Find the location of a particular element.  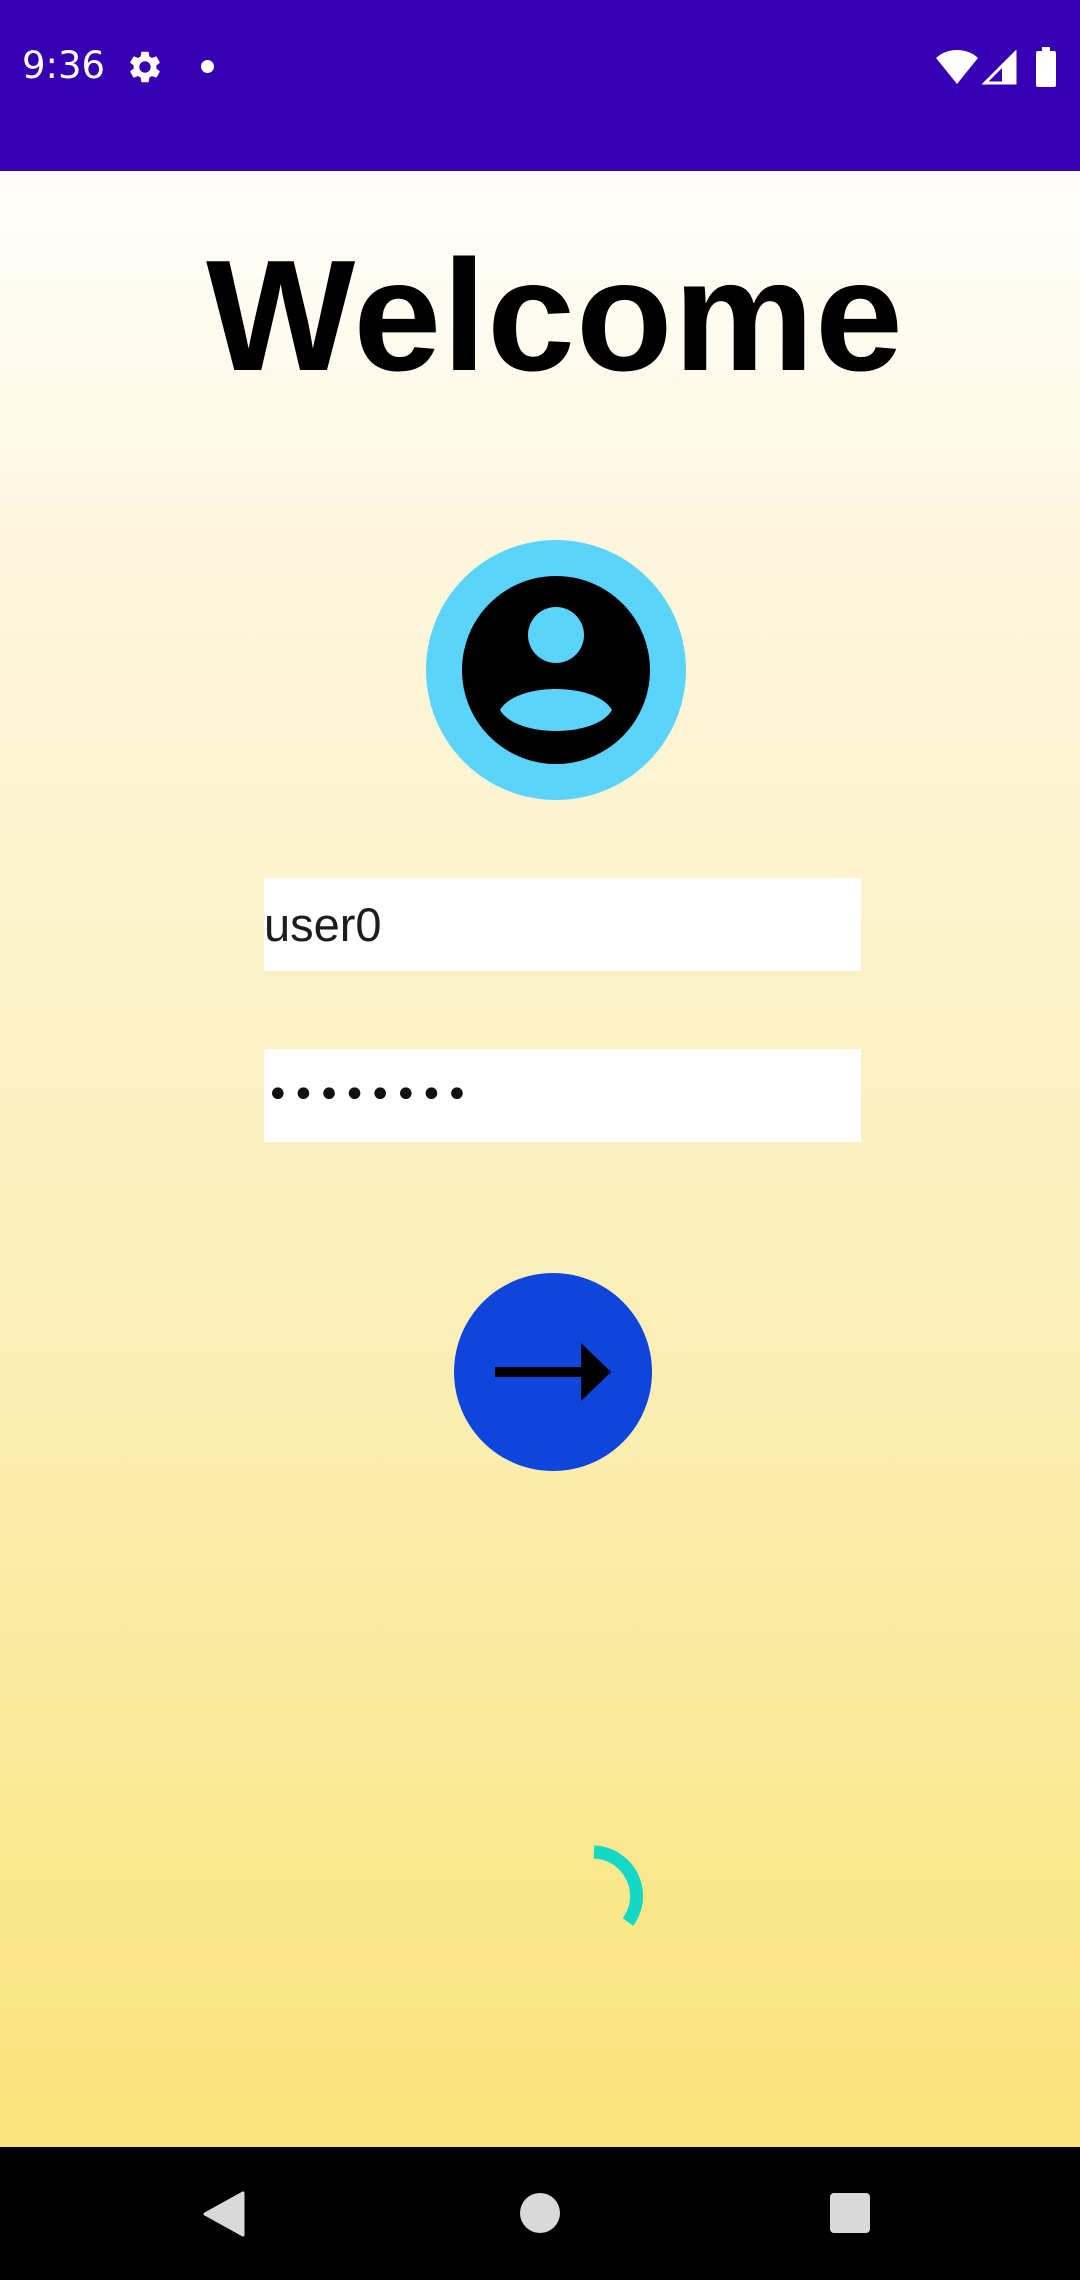

password-masked-value: •••••••• is located at coordinates (368, 1095).